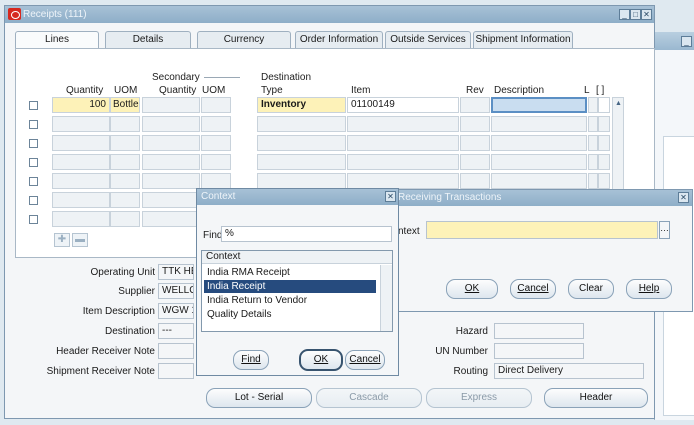 This screenshot has width=694, height=425. What do you see at coordinates (80, 240) in the screenshot?
I see `remove-row-icon: ▬` at bounding box center [80, 240].